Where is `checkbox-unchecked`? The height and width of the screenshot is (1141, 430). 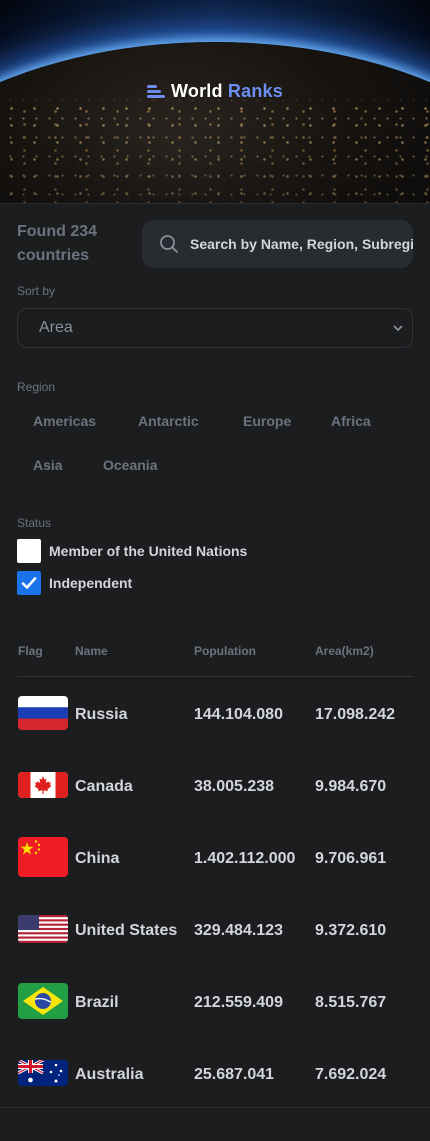 checkbox-unchecked is located at coordinates (29, 551).